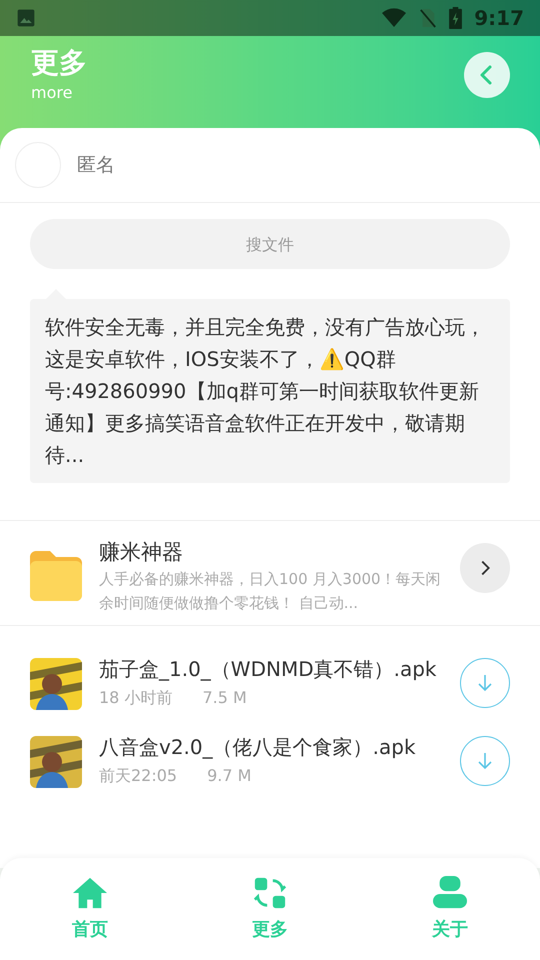  I want to click on page-subtitle: more, so click(52, 93).